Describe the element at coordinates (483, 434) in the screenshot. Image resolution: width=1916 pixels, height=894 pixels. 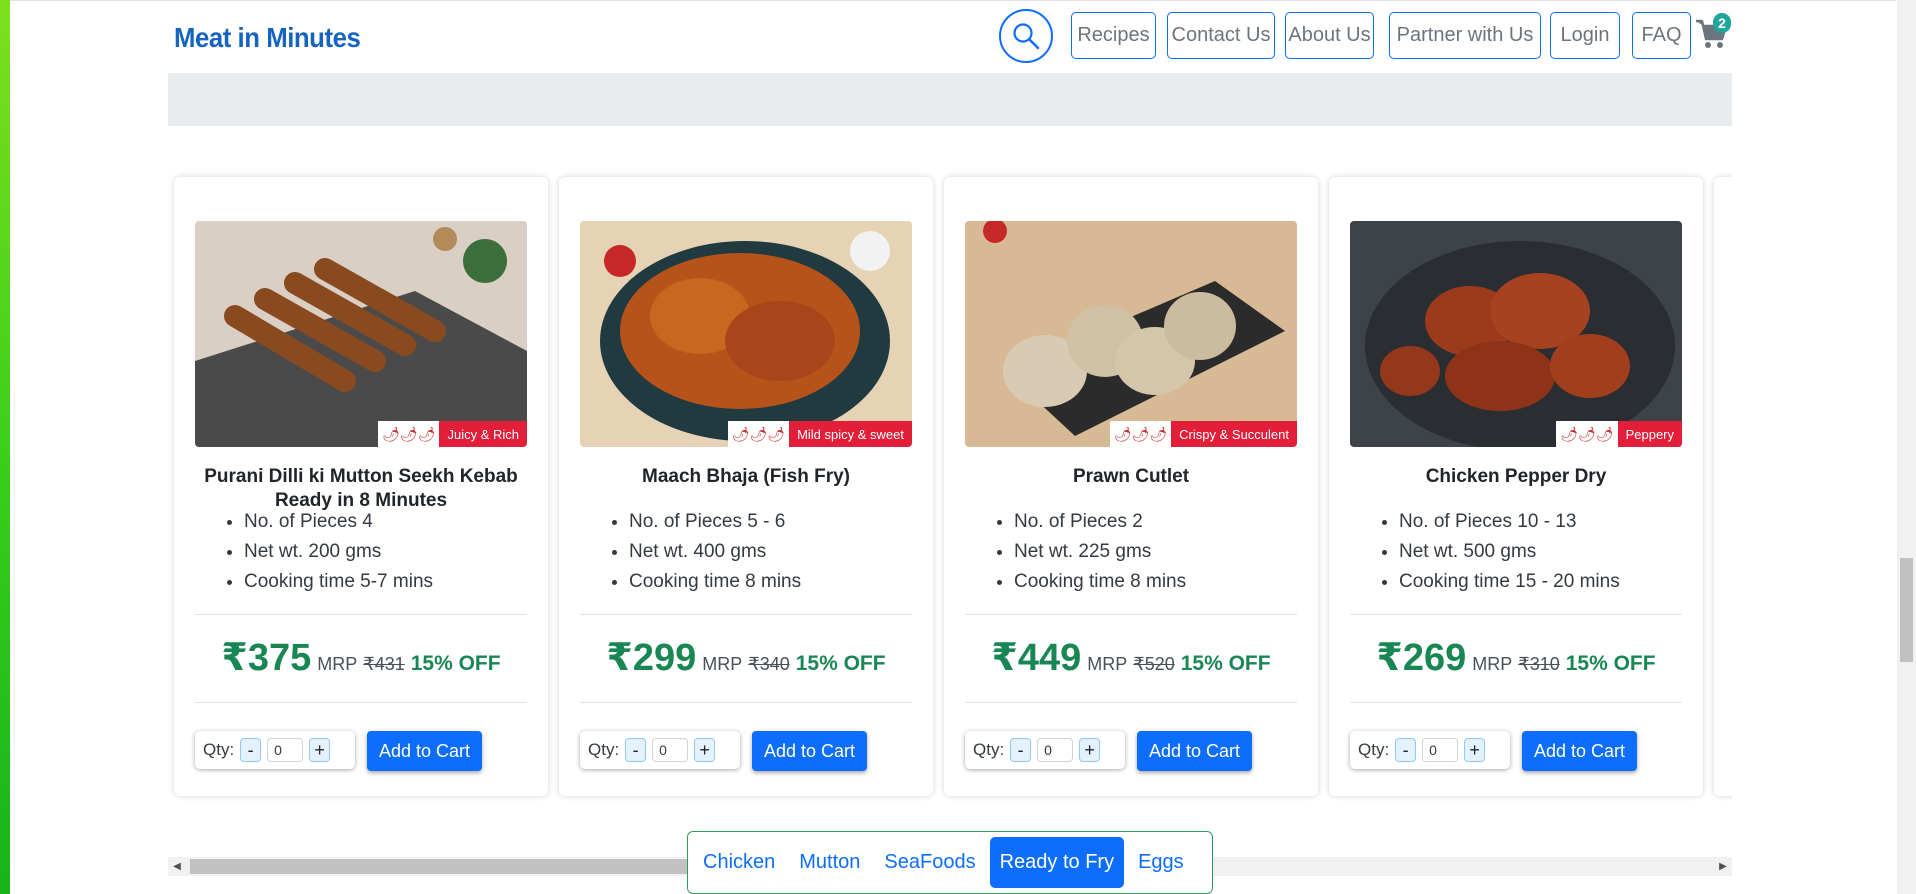
I see `flavour-tag: Juicy & Rich` at that location.